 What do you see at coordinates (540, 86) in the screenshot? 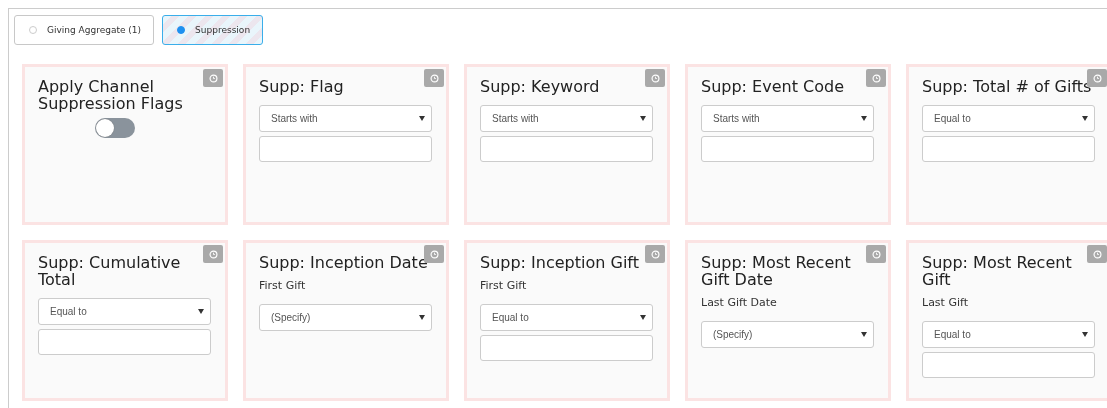
I see `card-title: Supp: Keyword` at bounding box center [540, 86].